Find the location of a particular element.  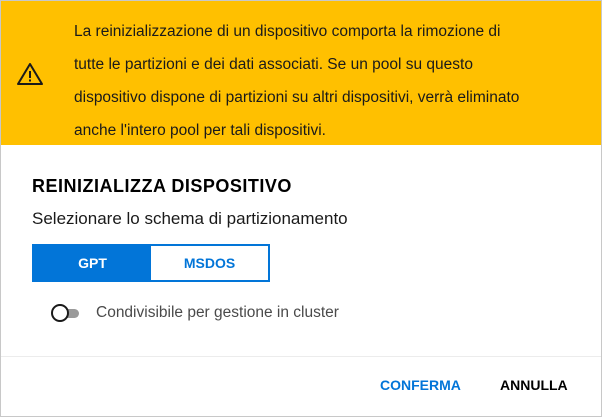

dialog-title: REINIZIALIZZA DISPOSITIVO is located at coordinates (162, 186).